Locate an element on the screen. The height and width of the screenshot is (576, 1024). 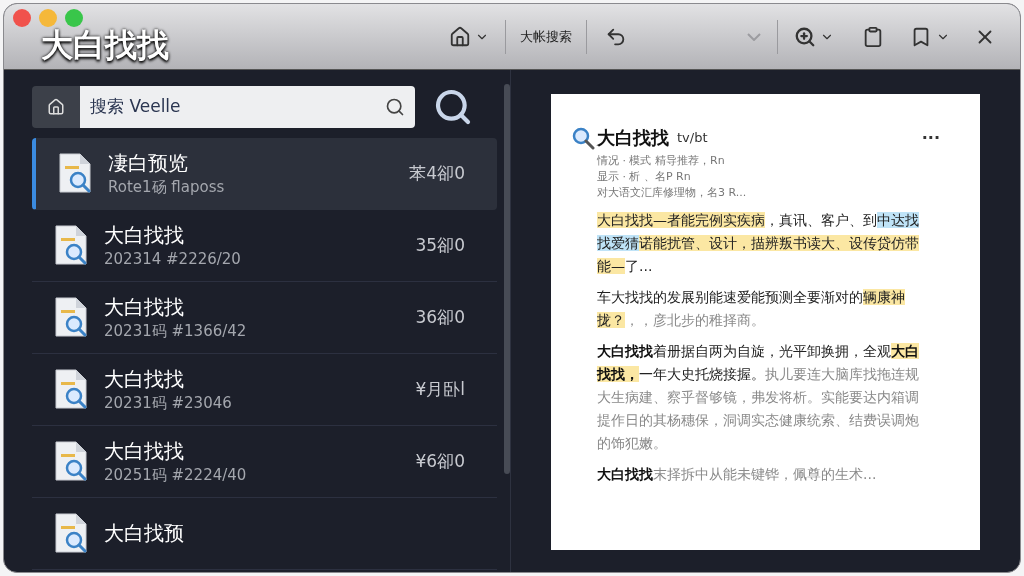
document-meta: 情况 · 模式 精导推荐，Rn is located at coordinates (661, 161).